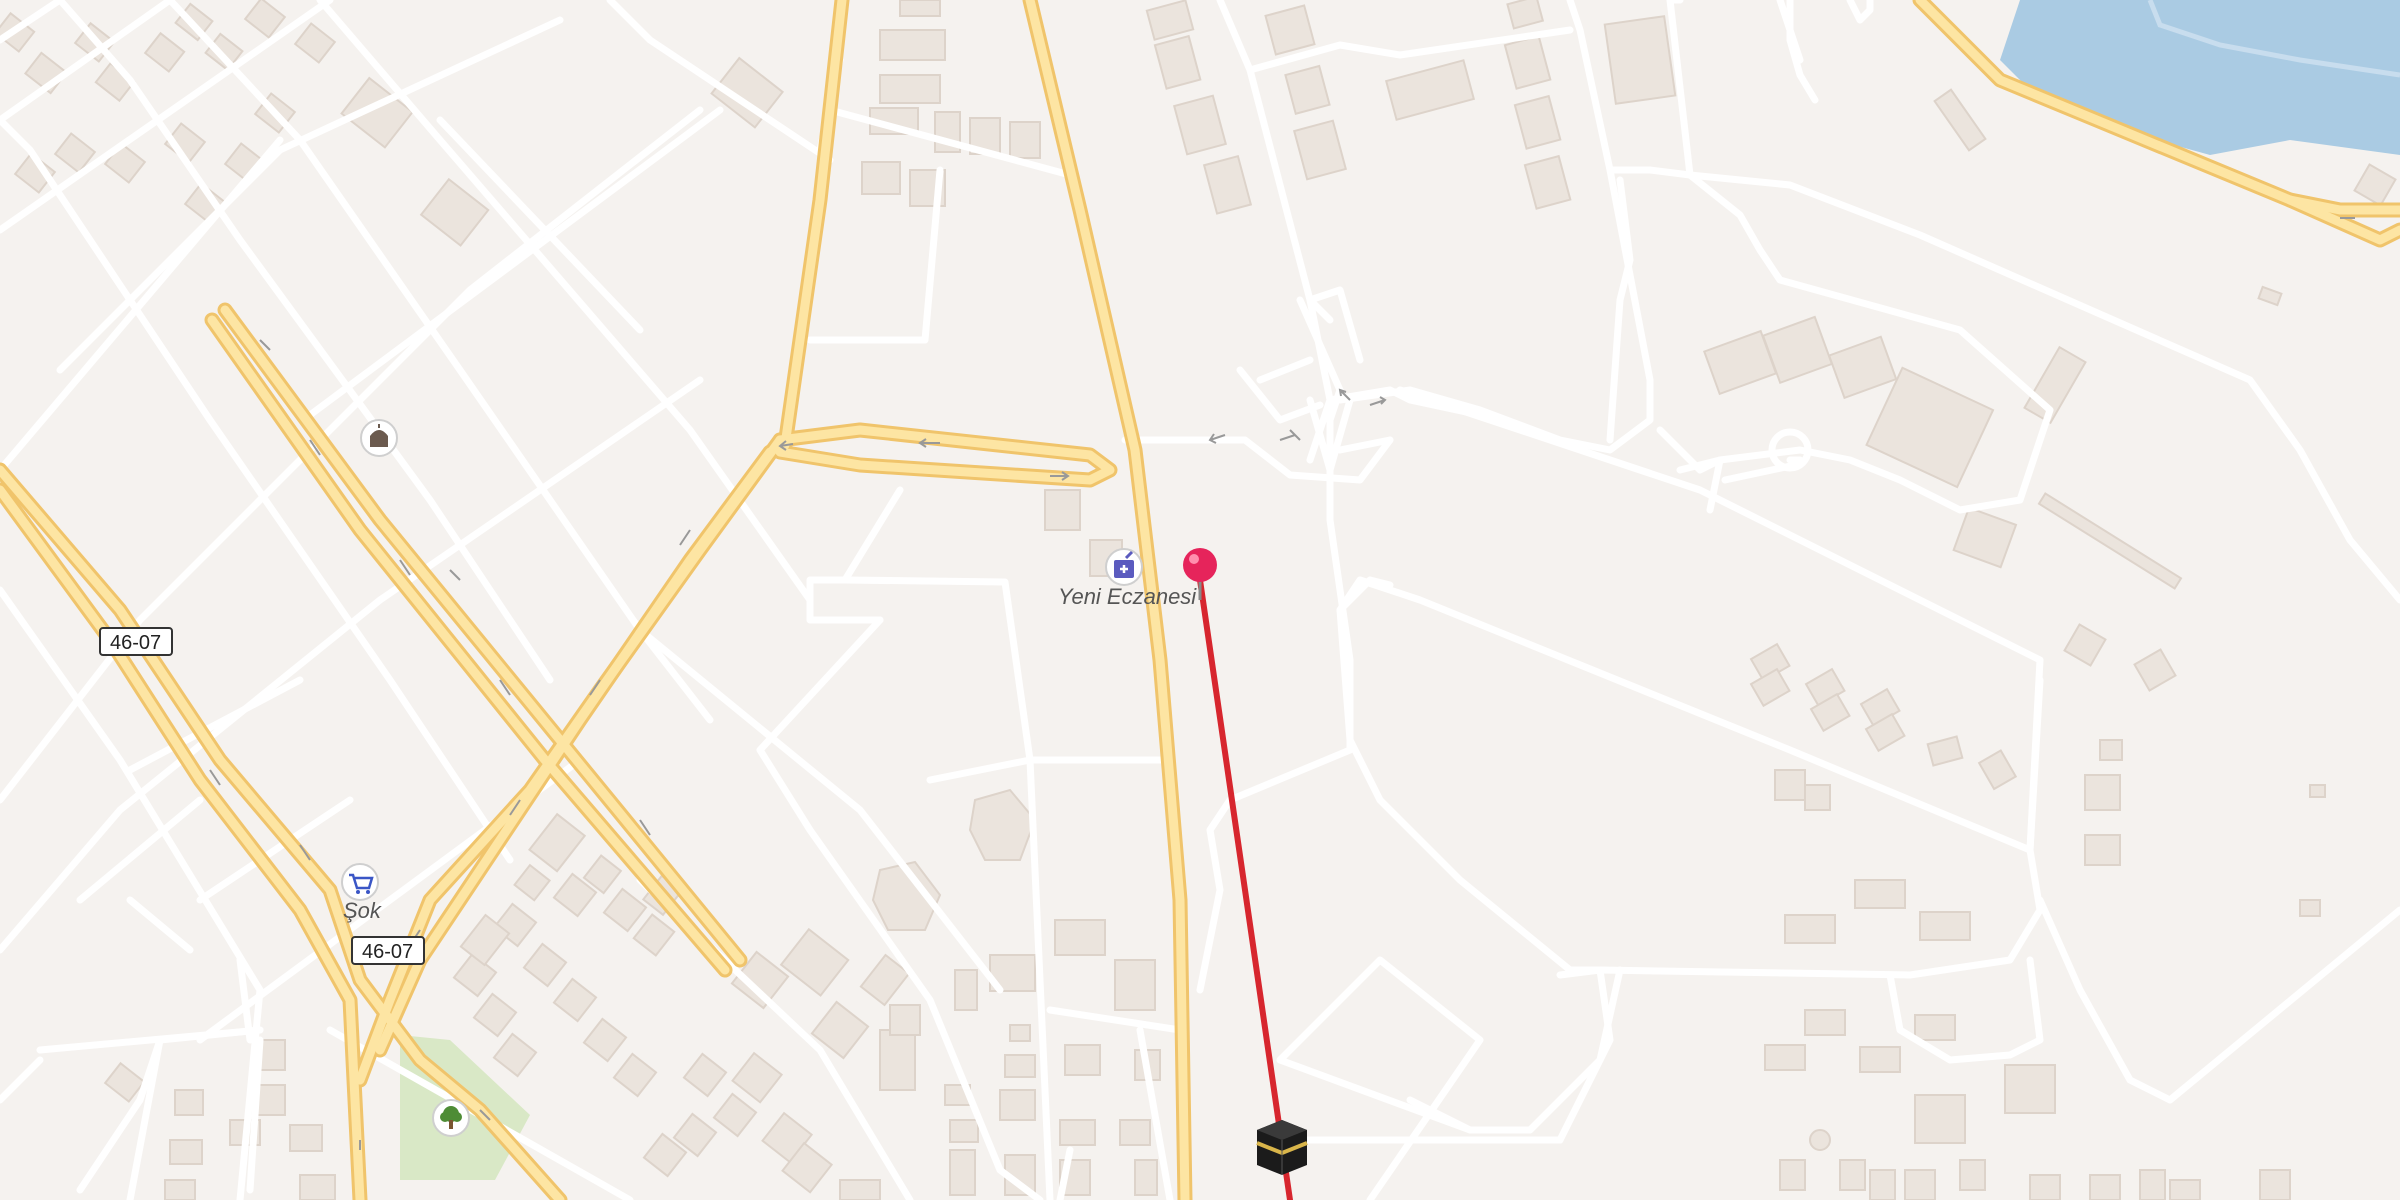  Describe the element at coordinates (1282, 1147) in the screenshot. I see `kaaba-icon` at that location.